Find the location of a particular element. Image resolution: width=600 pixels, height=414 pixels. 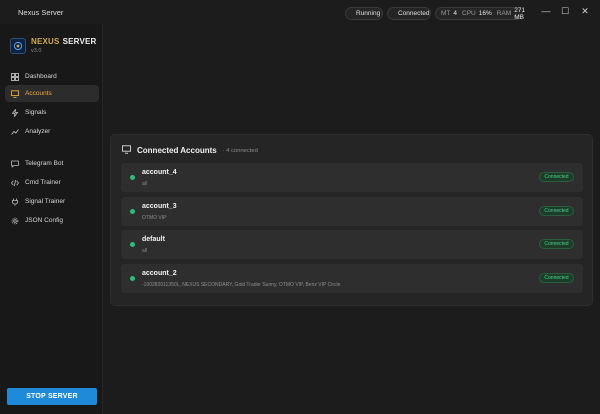

sidebar-item-telegram-bot: Telegram Bot is located at coordinates (52, 163).